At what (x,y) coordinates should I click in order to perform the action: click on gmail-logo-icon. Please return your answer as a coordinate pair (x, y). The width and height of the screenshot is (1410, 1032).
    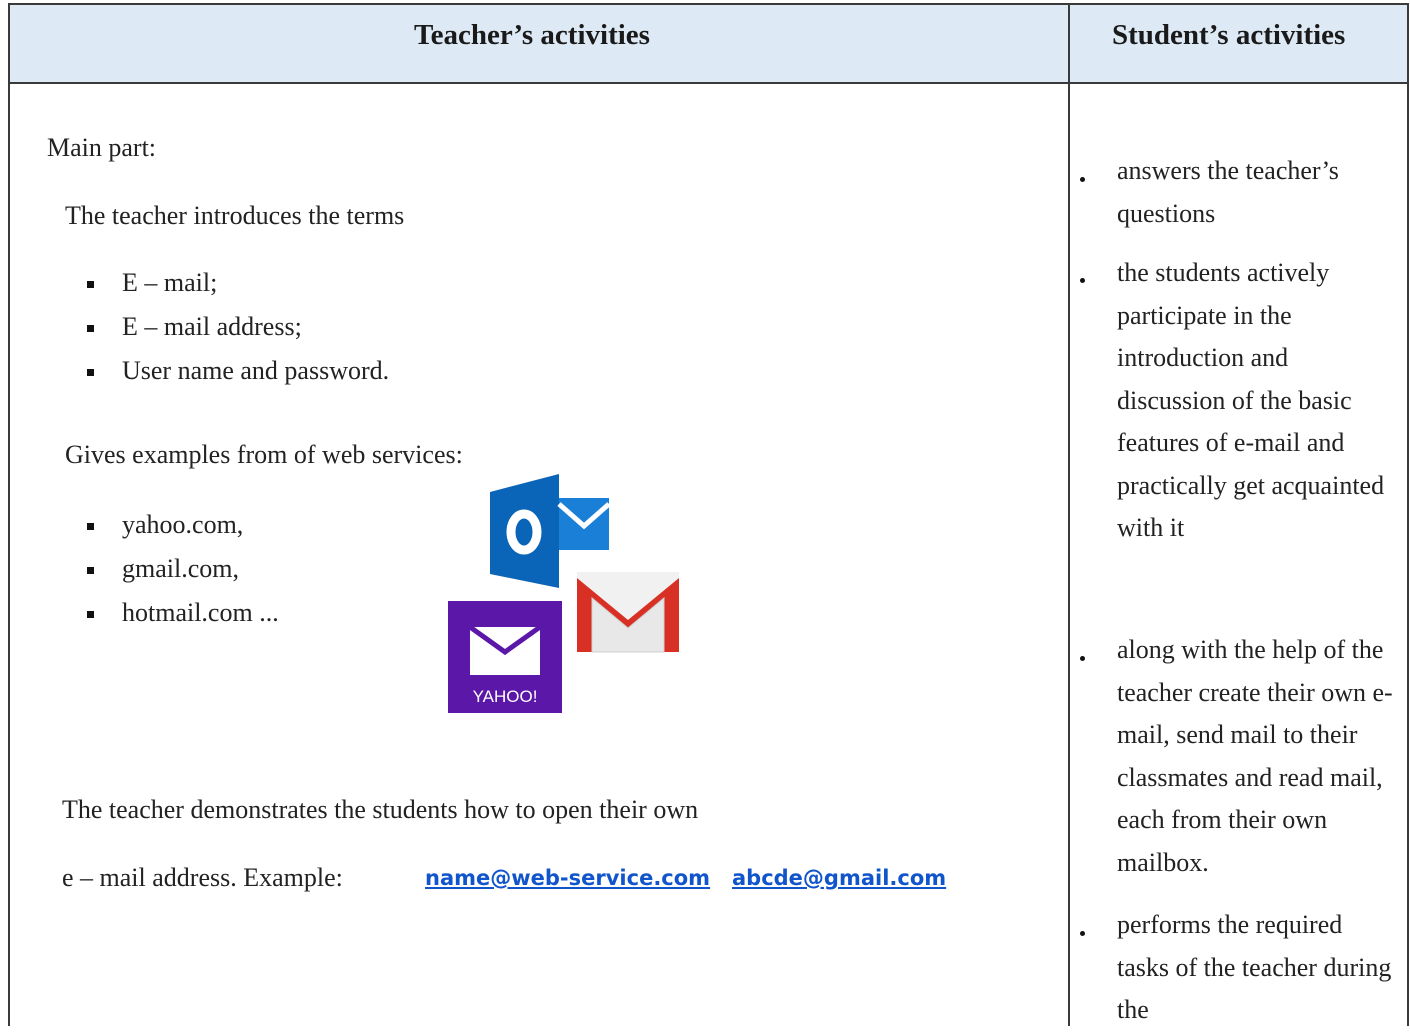
    Looking at the image, I should click on (628, 612).